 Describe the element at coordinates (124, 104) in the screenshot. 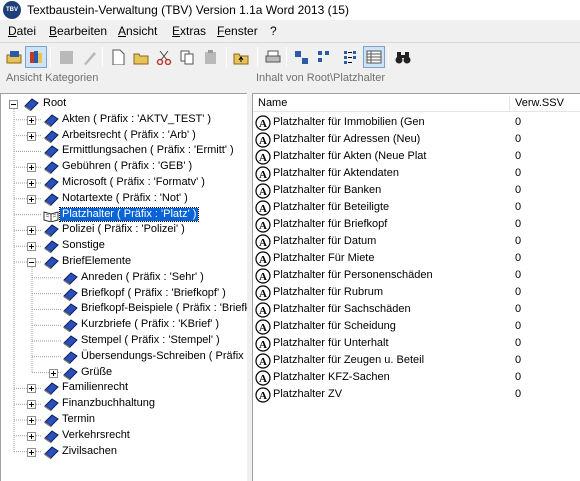

I see `tree-node: Root` at that location.